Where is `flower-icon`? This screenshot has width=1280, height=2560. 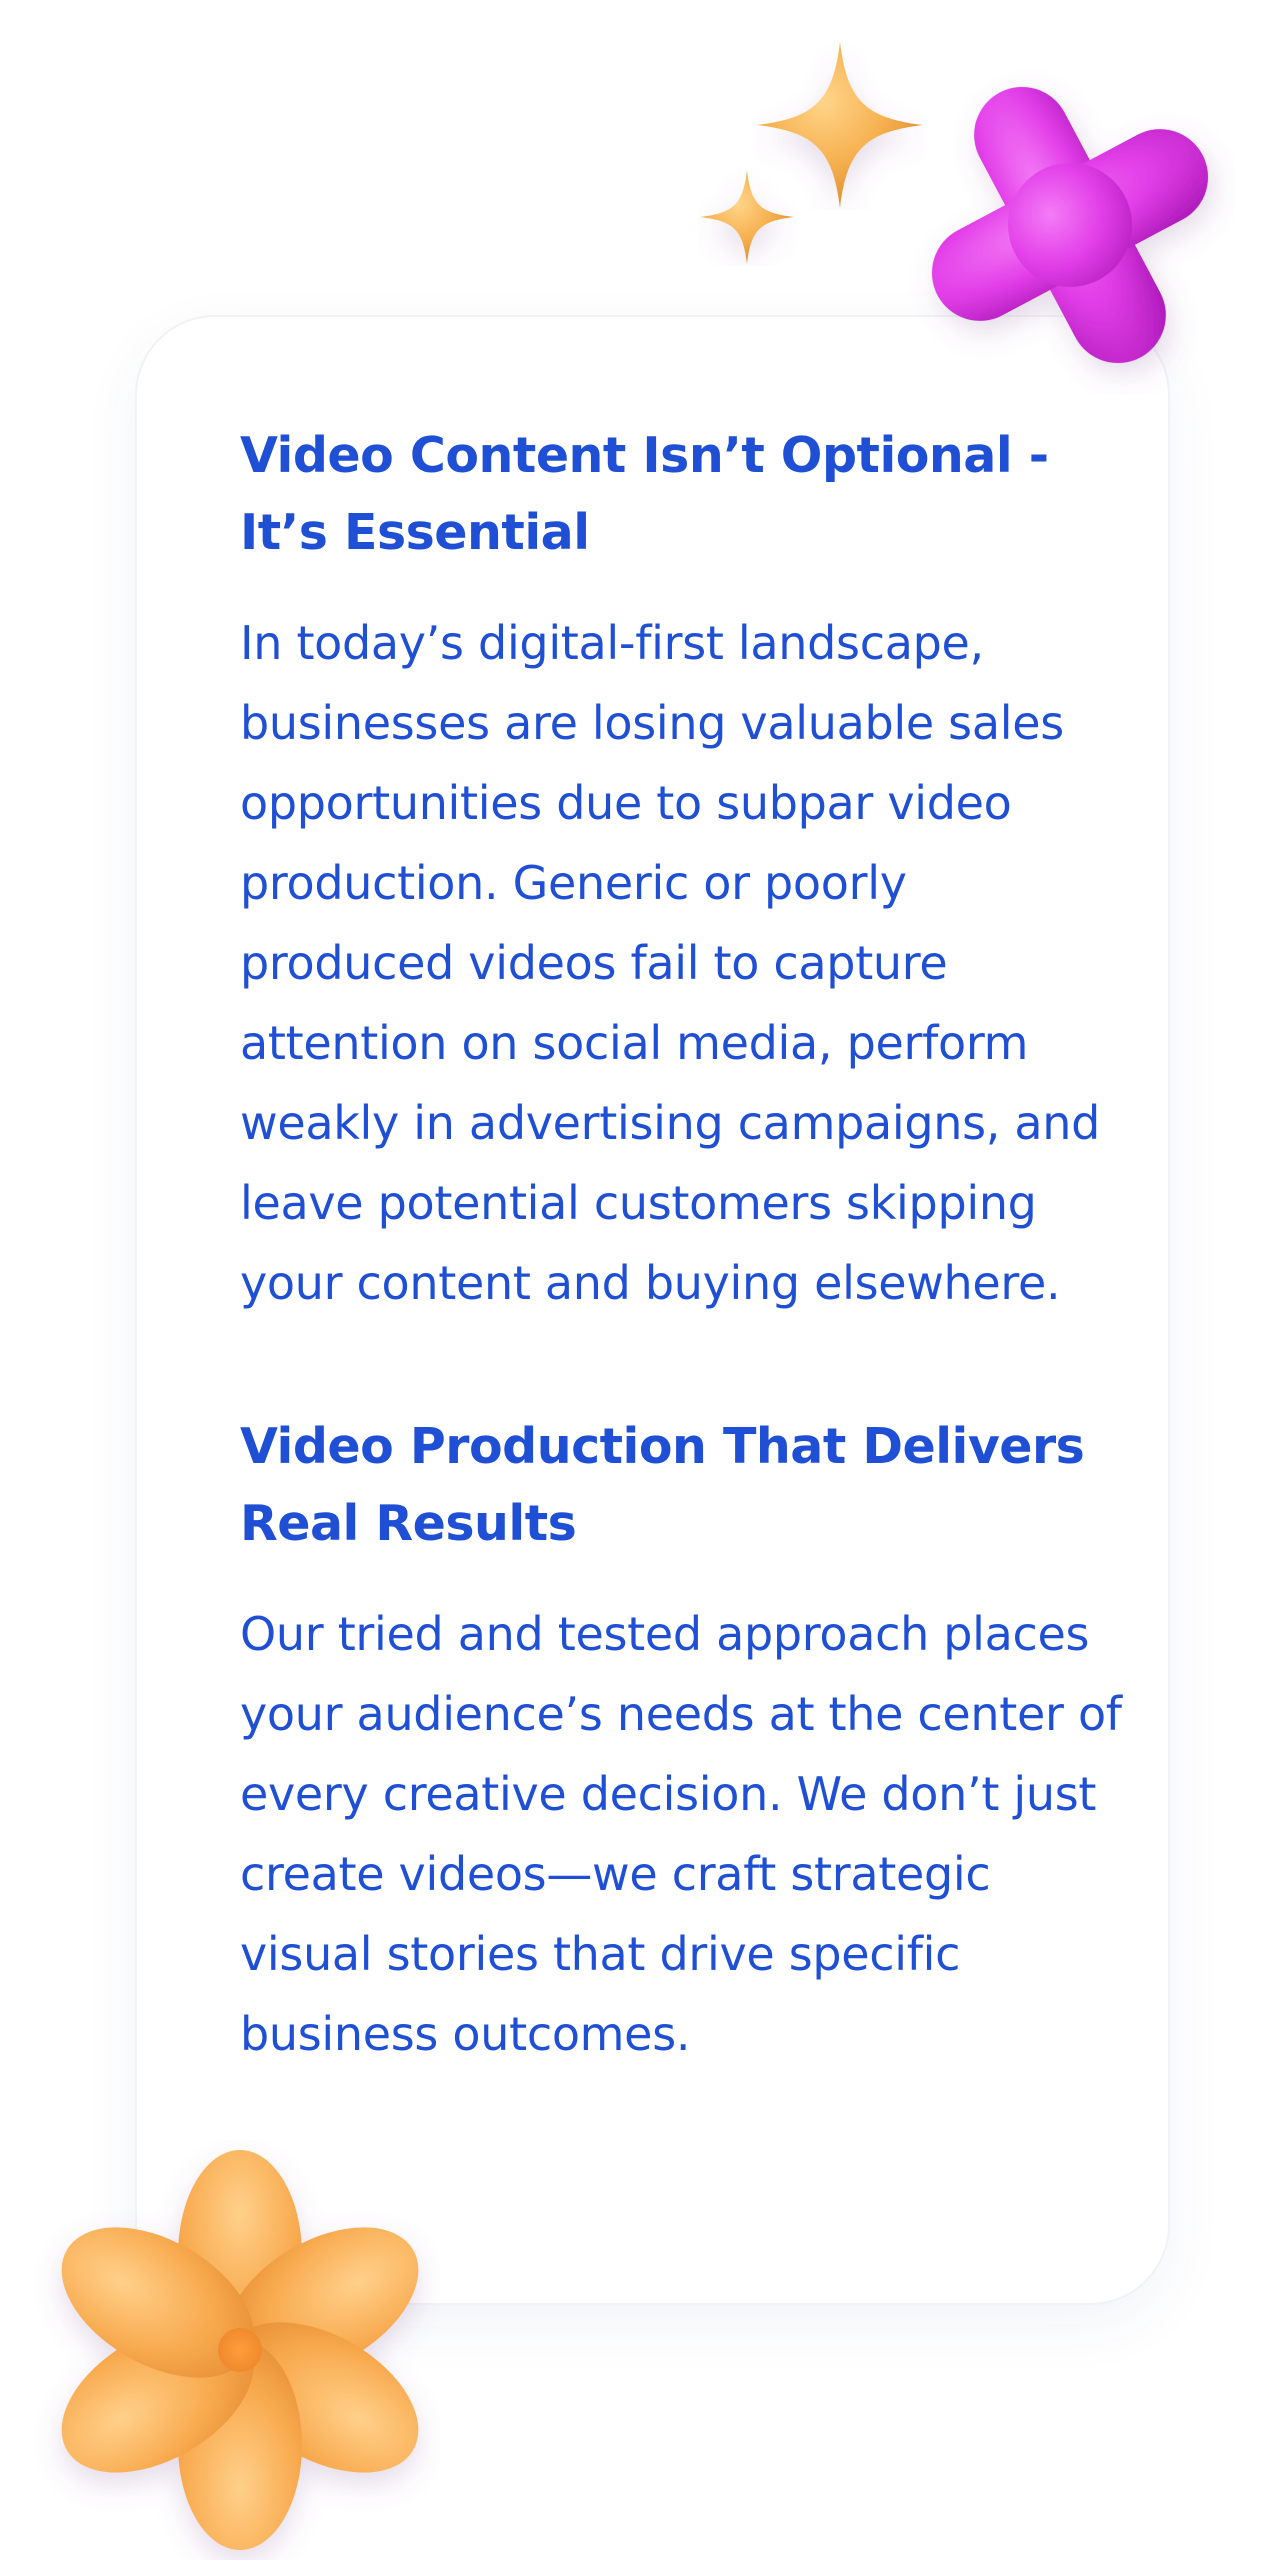 flower-icon is located at coordinates (240, 2350).